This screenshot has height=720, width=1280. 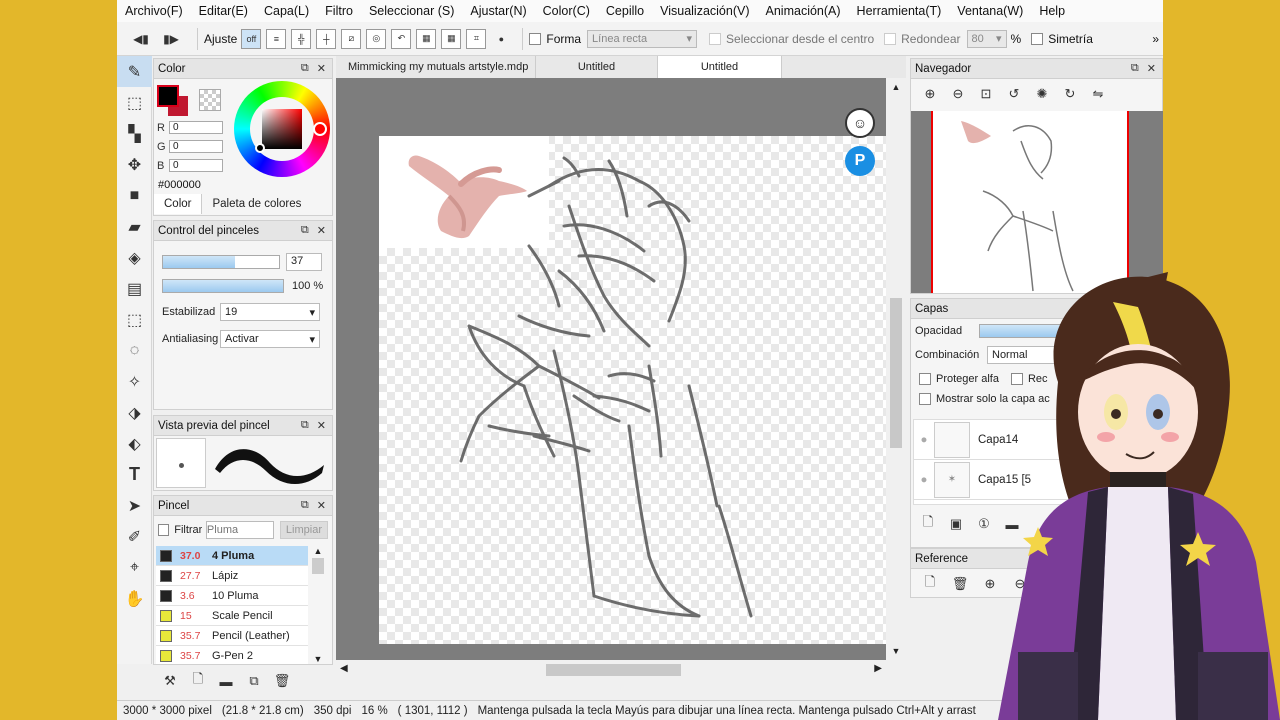 I want to click on brush-item: 35.7 Pencil (Leather), so click(x=232, y=636).